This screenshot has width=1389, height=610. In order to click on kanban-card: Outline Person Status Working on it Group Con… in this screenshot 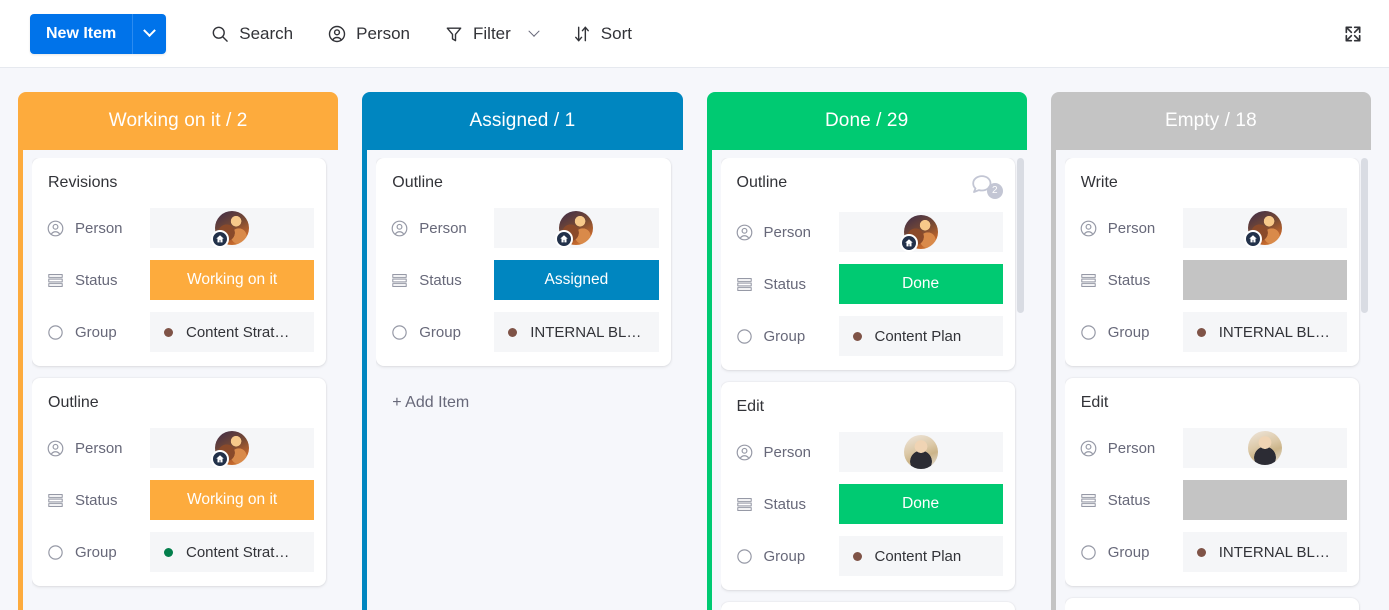, I will do `click(179, 482)`.